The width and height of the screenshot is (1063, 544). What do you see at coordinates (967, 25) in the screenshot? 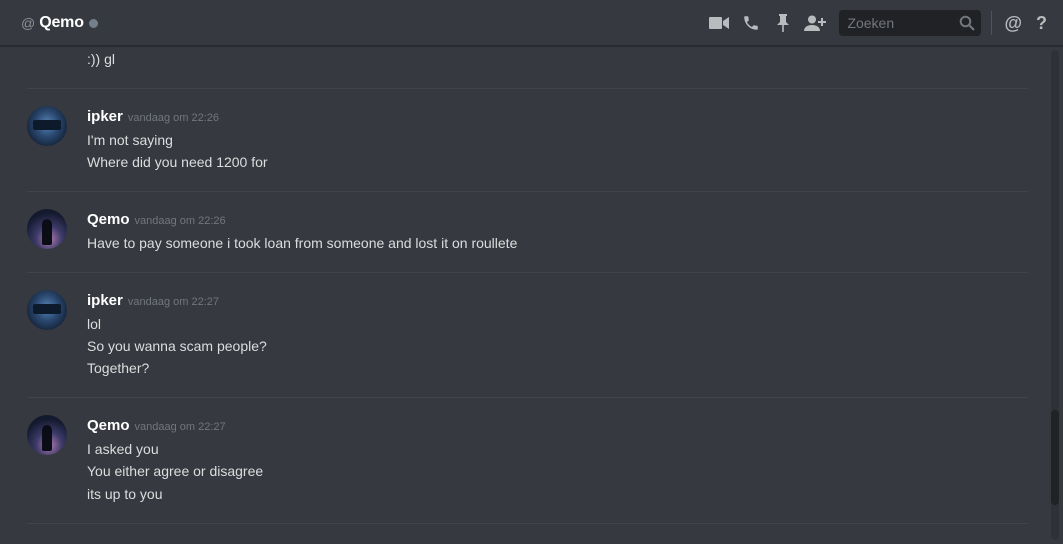
I see `search-icon` at bounding box center [967, 25].